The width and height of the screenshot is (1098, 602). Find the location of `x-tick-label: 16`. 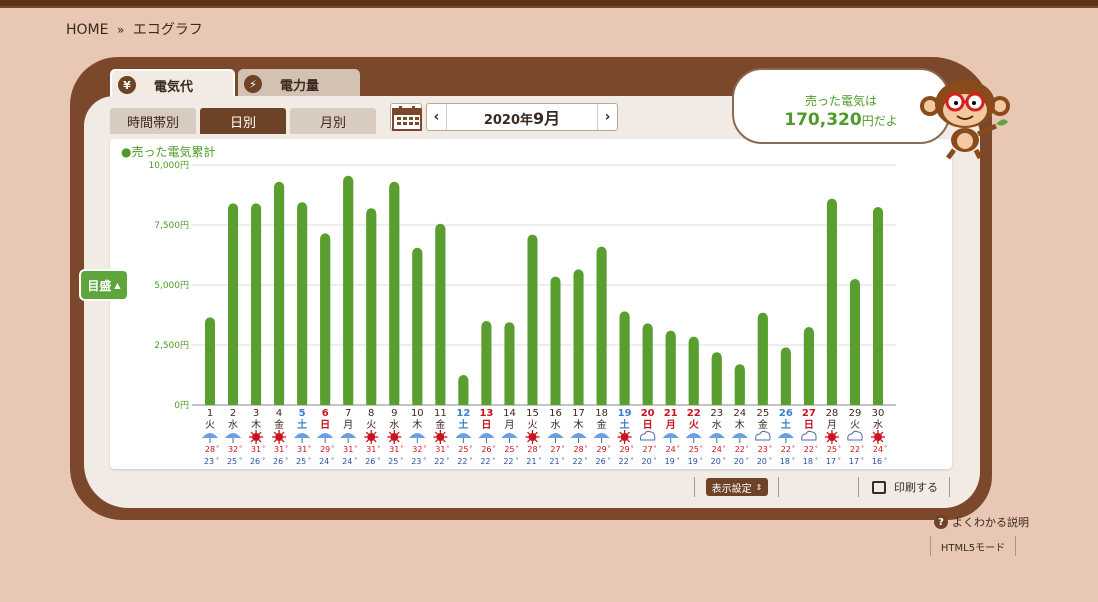

x-tick-label: 16 is located at coordinates (555, 413).